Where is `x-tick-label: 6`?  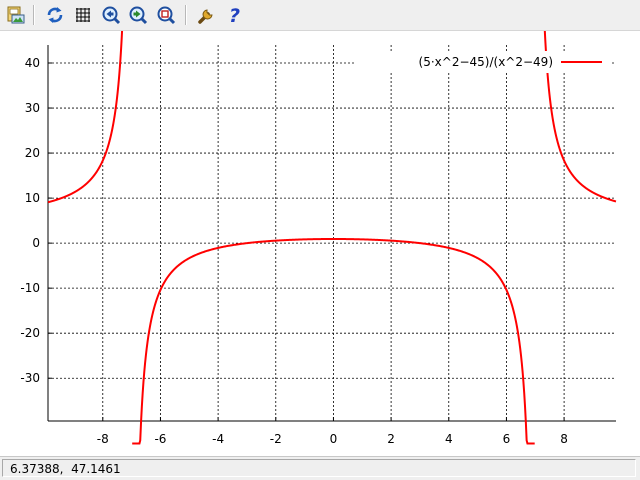
x-tick-label: 6 is located at coordinates (507, 439).